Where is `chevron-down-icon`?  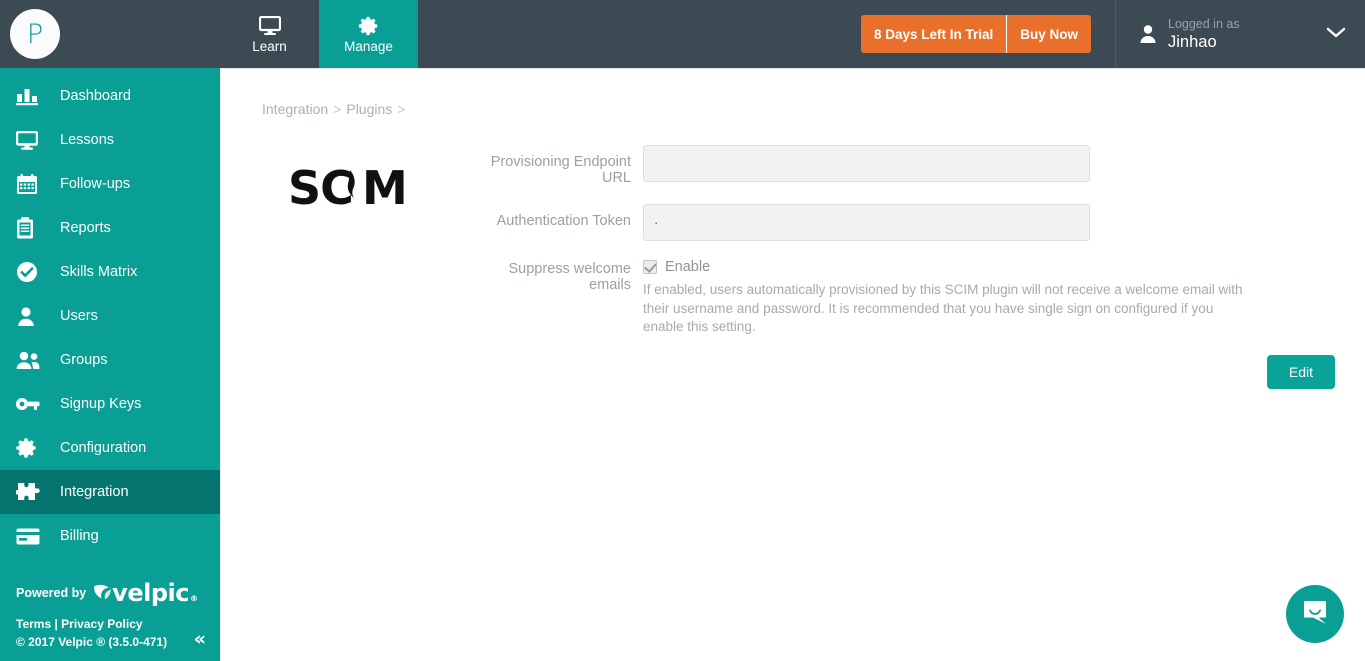 chevron-down-icon is located at coordinates (1336, 34).